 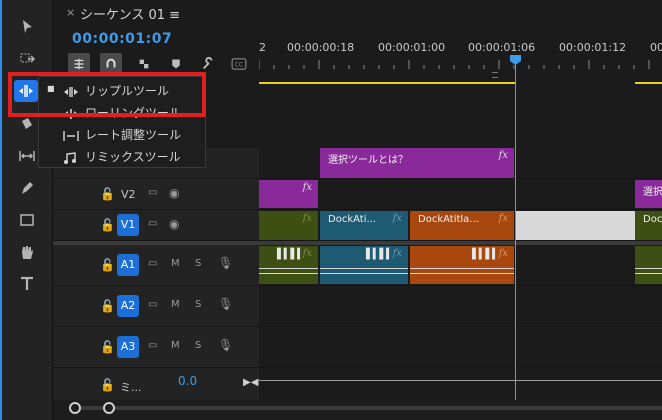 I want to click on track-area-v2, so click(x=460, y=194).